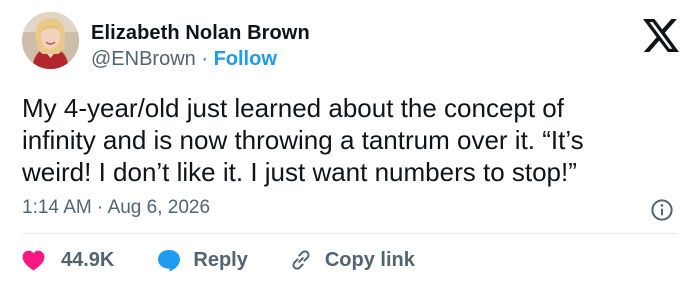 The height and width of the screenshot is (287, 700). I want to click on reply-label: Reply, so click(220, 259).